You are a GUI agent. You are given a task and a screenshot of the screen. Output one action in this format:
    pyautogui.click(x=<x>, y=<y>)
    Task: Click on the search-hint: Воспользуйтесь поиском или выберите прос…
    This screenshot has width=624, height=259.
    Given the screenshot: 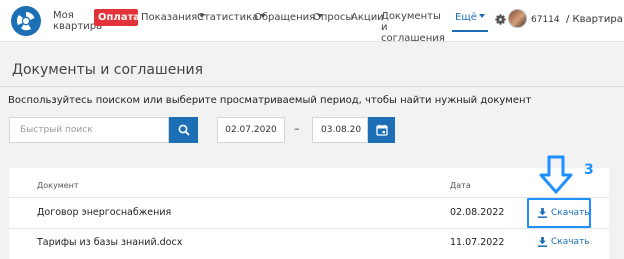 What is the action you would take?
    pyautogui.click(x=270, y=100)
    